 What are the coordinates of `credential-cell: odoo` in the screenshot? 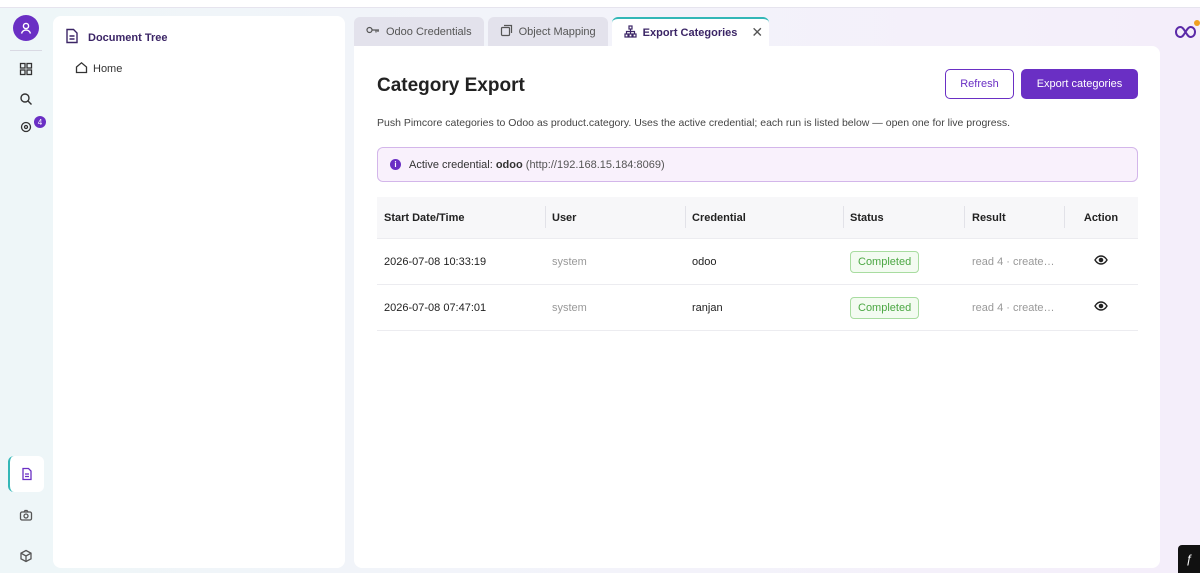 It's located at (704, 261).